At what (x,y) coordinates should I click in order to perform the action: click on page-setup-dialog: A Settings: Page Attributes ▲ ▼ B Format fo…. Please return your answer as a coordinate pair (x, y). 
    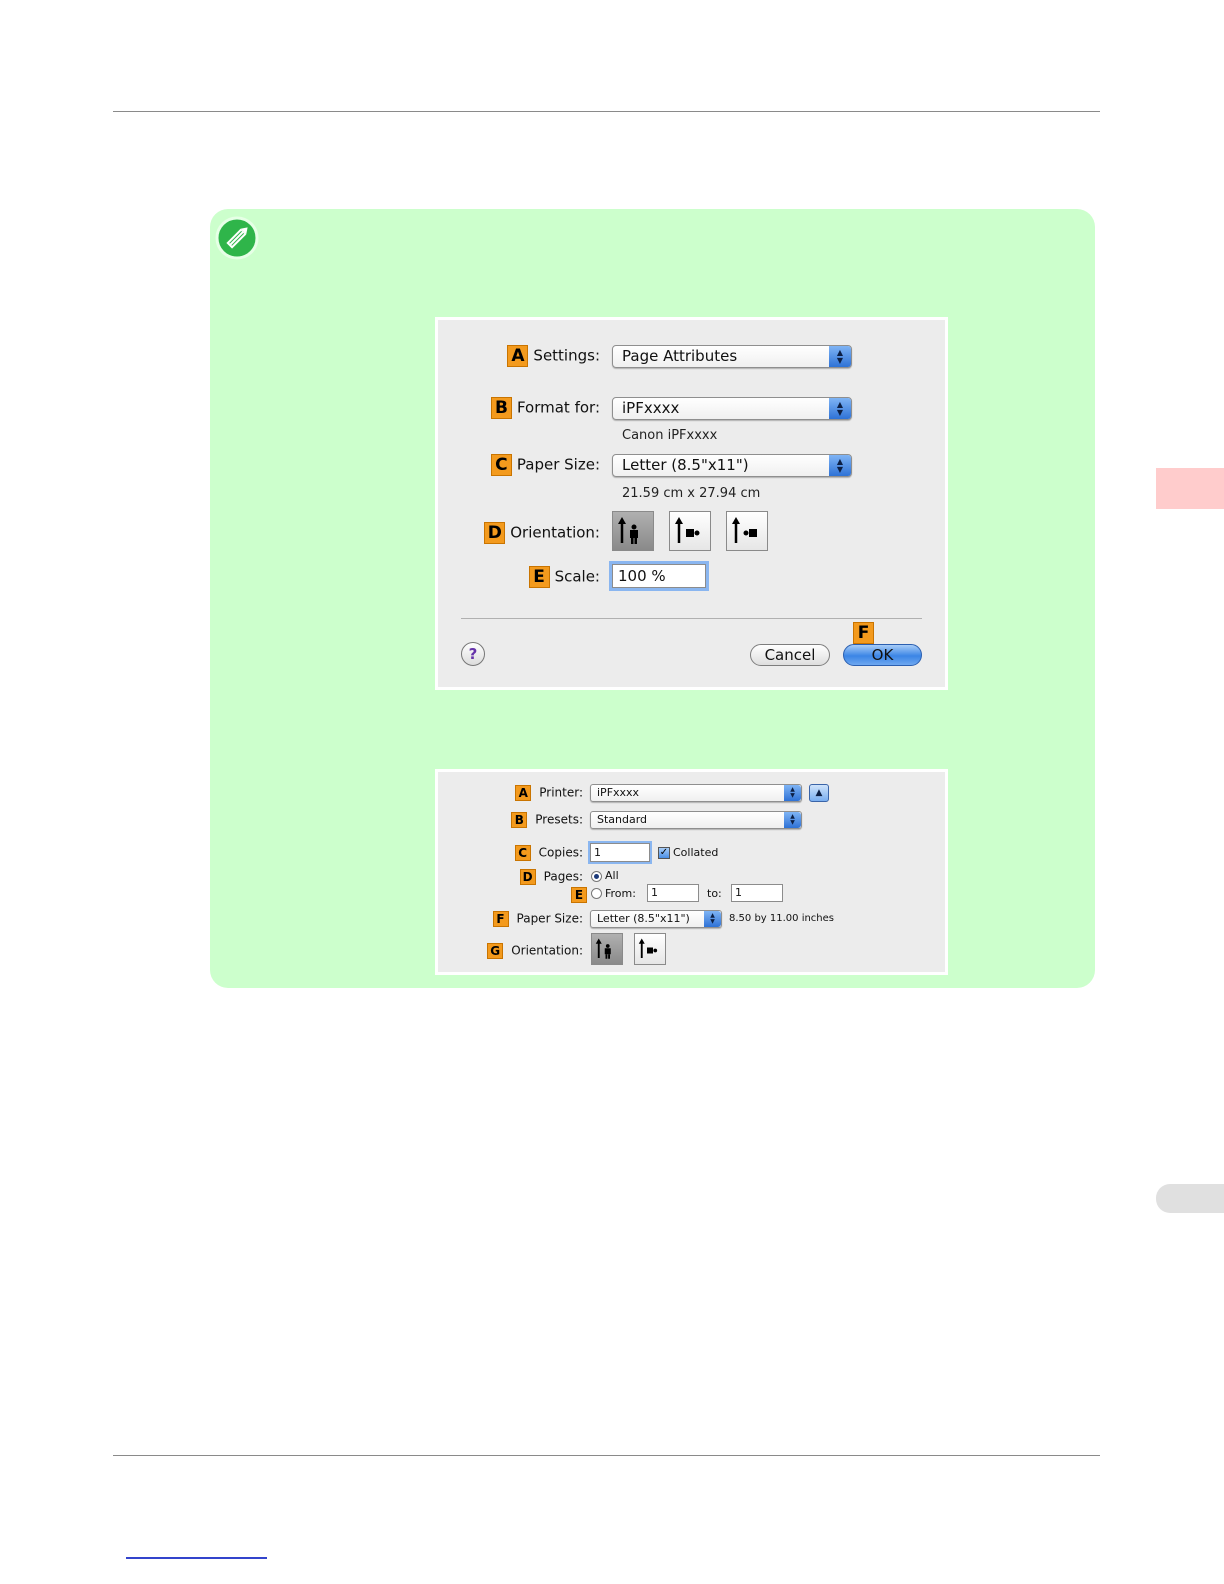
    Looking at the image, I should click on (691, 503).